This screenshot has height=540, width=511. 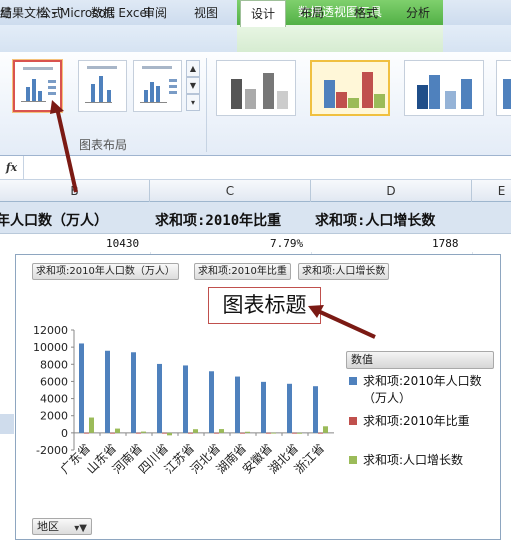 I want to click on formula-bar: fx, so click(x=255, y=168).